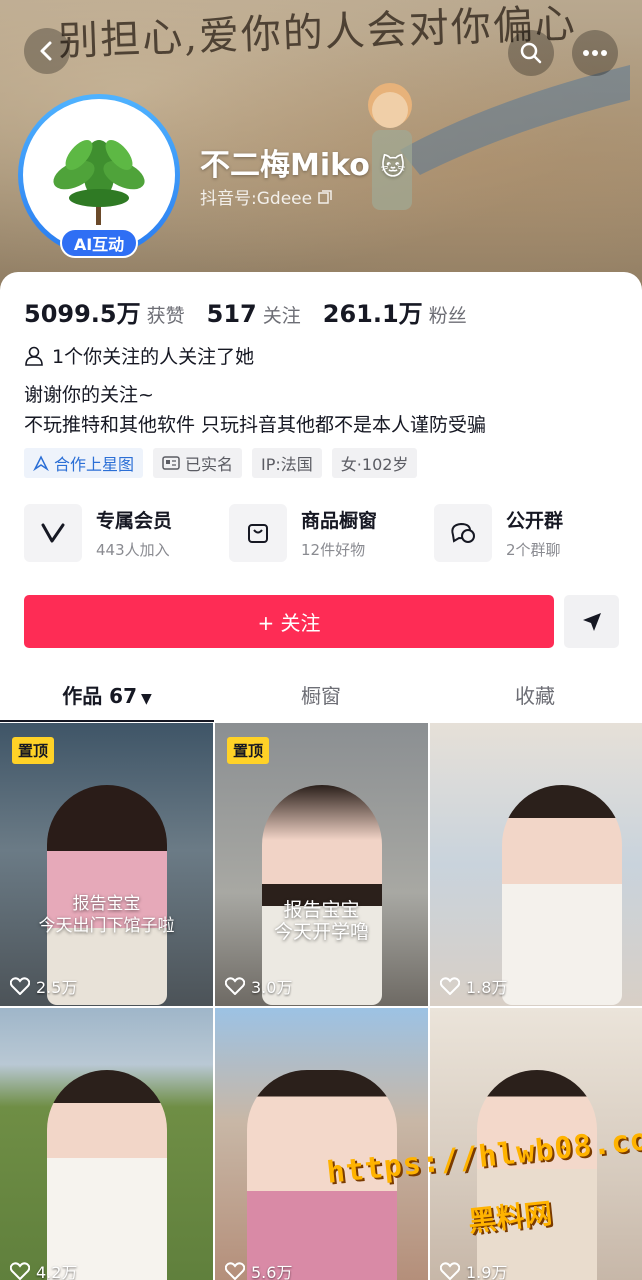 The width and height of the screenshot is (642, 1280). What do you see at coordinates (272, 1271) in the screenshot?
I see `likes-count: 5.6万` at bounding box center [272, 1271].